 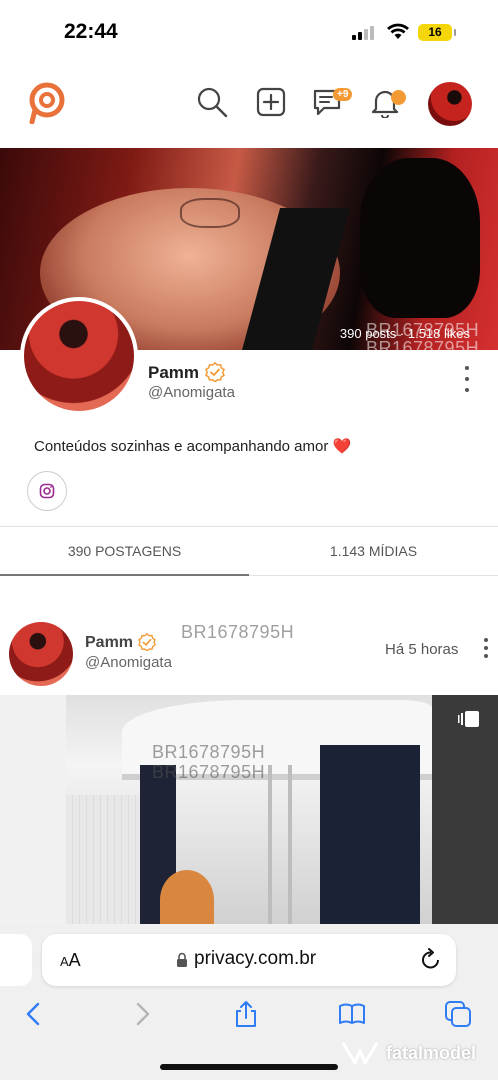 What do you see at coordinates (109, 643) in the screenshot?
I see `post-author-name: Pamm` at bounding box center [109, 643].